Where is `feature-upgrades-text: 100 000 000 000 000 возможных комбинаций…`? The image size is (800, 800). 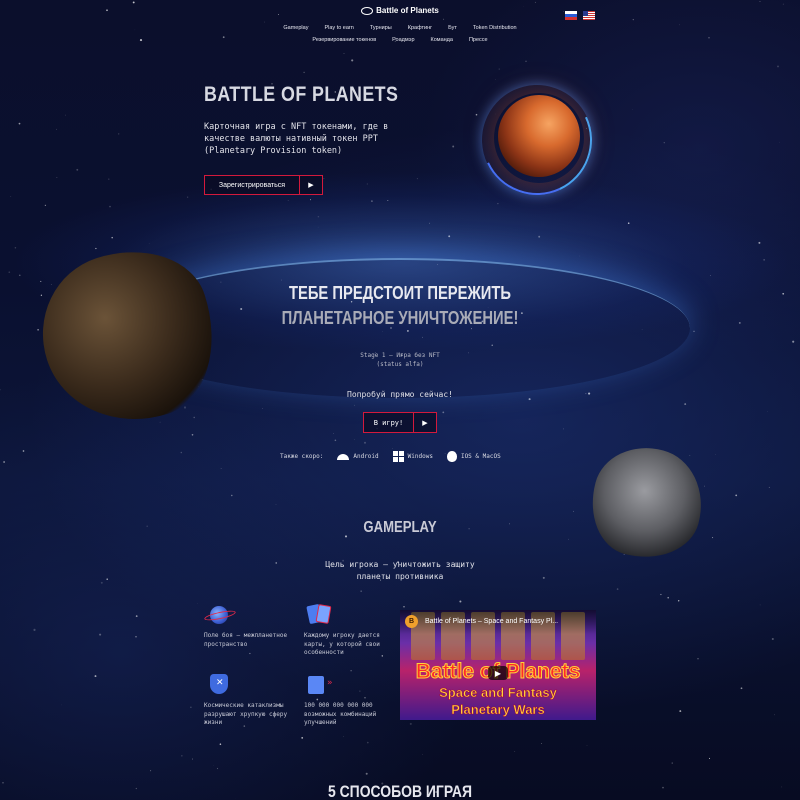 feature-upgrades-text: 100 000 000 000 000 возможных комбинаций… is located at coordinates (340, 714).